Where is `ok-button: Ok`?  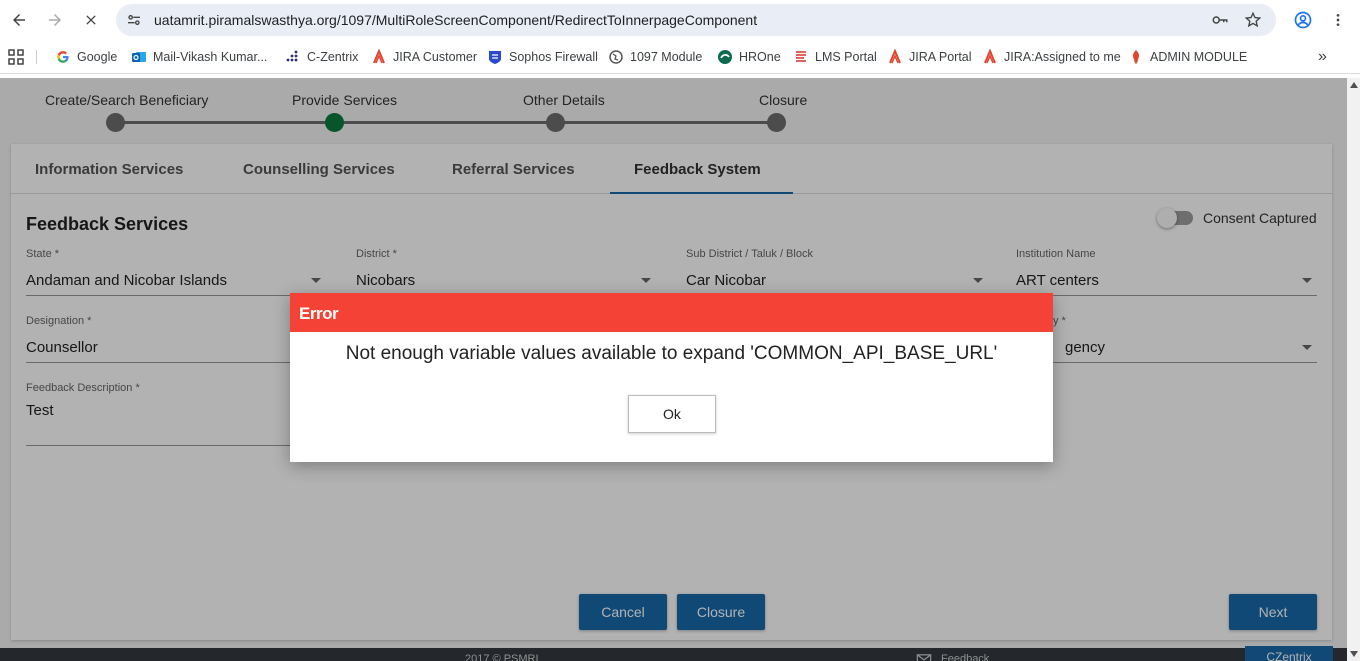 ok-button: Ok is located at coordinates (672, 414).